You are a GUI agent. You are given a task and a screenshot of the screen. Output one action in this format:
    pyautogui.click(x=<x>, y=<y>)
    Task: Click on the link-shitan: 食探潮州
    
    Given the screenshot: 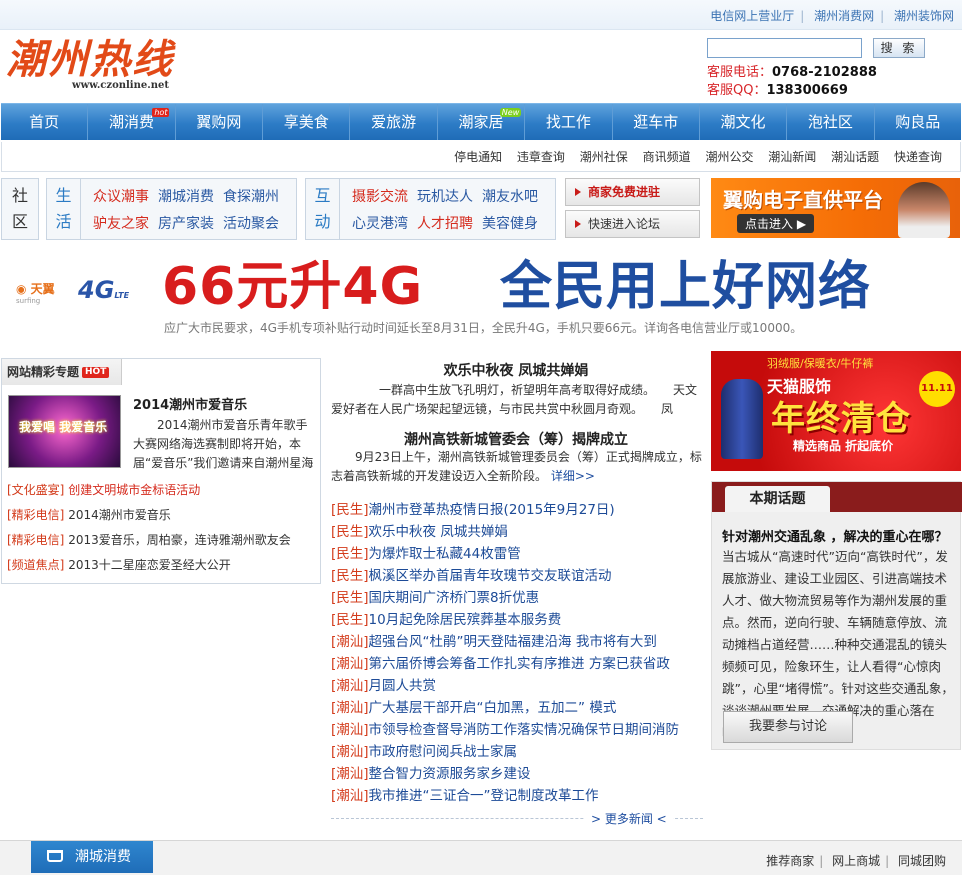 What is the action you would take?
    pyautogui.click(x=251, y=197)
    